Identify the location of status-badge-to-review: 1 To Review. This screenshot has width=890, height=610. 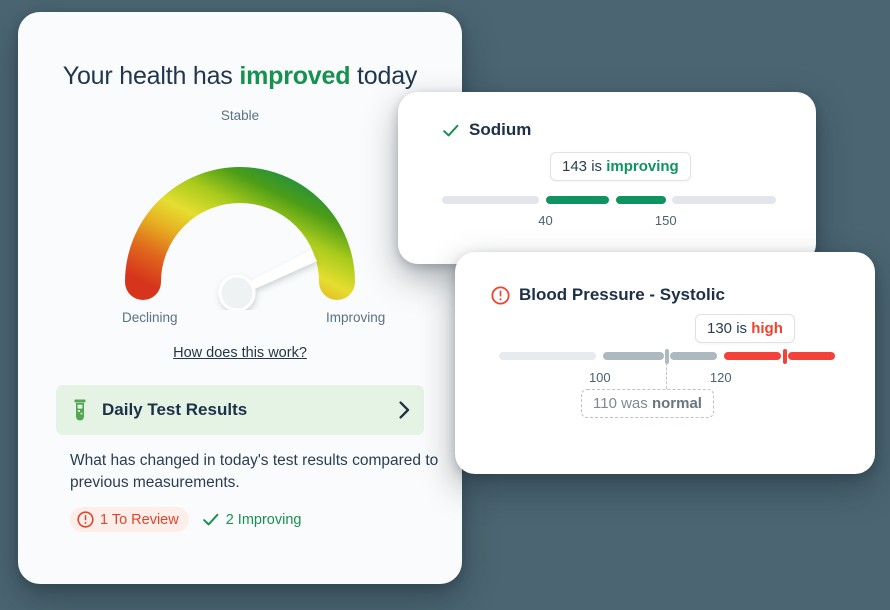
(129, 519).